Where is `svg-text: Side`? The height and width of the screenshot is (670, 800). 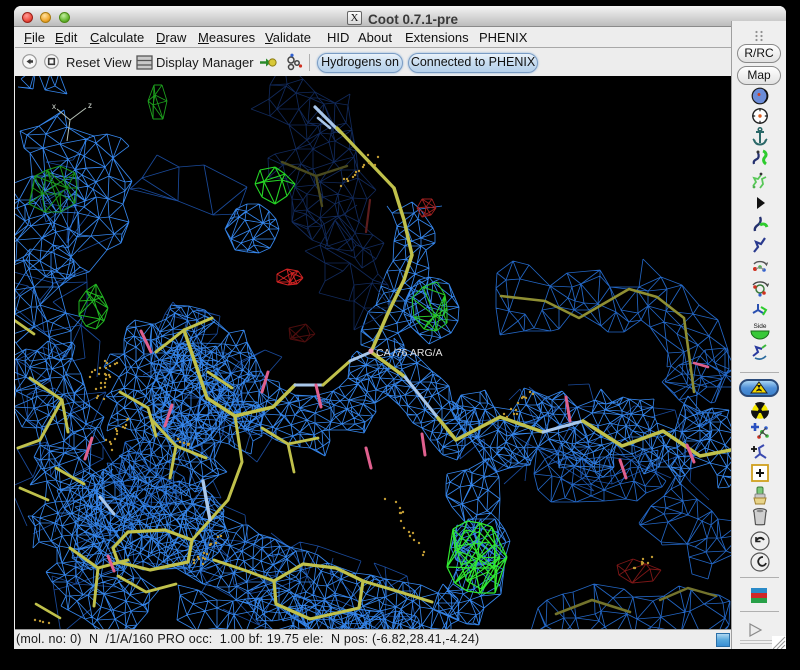 svg-text: Side is located at coordinates (759, 326).